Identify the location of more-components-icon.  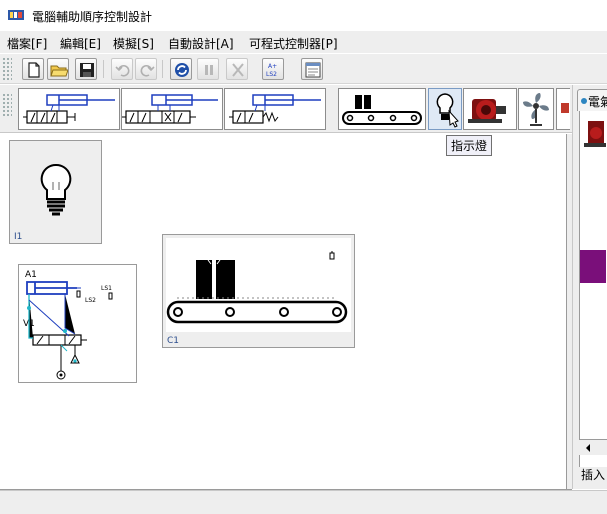
(565, 108).